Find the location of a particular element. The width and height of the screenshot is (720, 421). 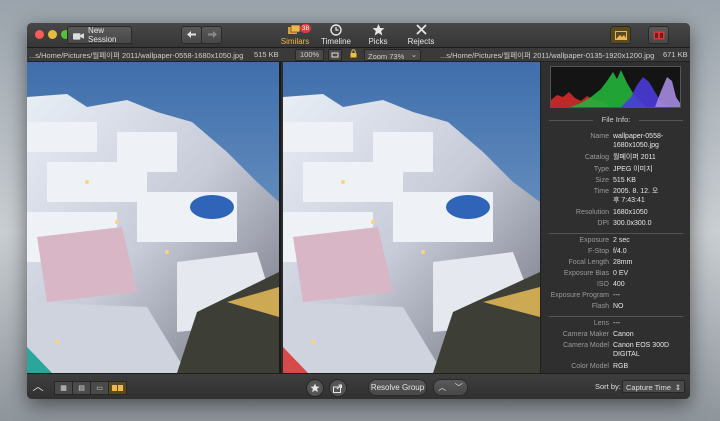

right-image-size: 671 KB is located at coordinates (675, 54).